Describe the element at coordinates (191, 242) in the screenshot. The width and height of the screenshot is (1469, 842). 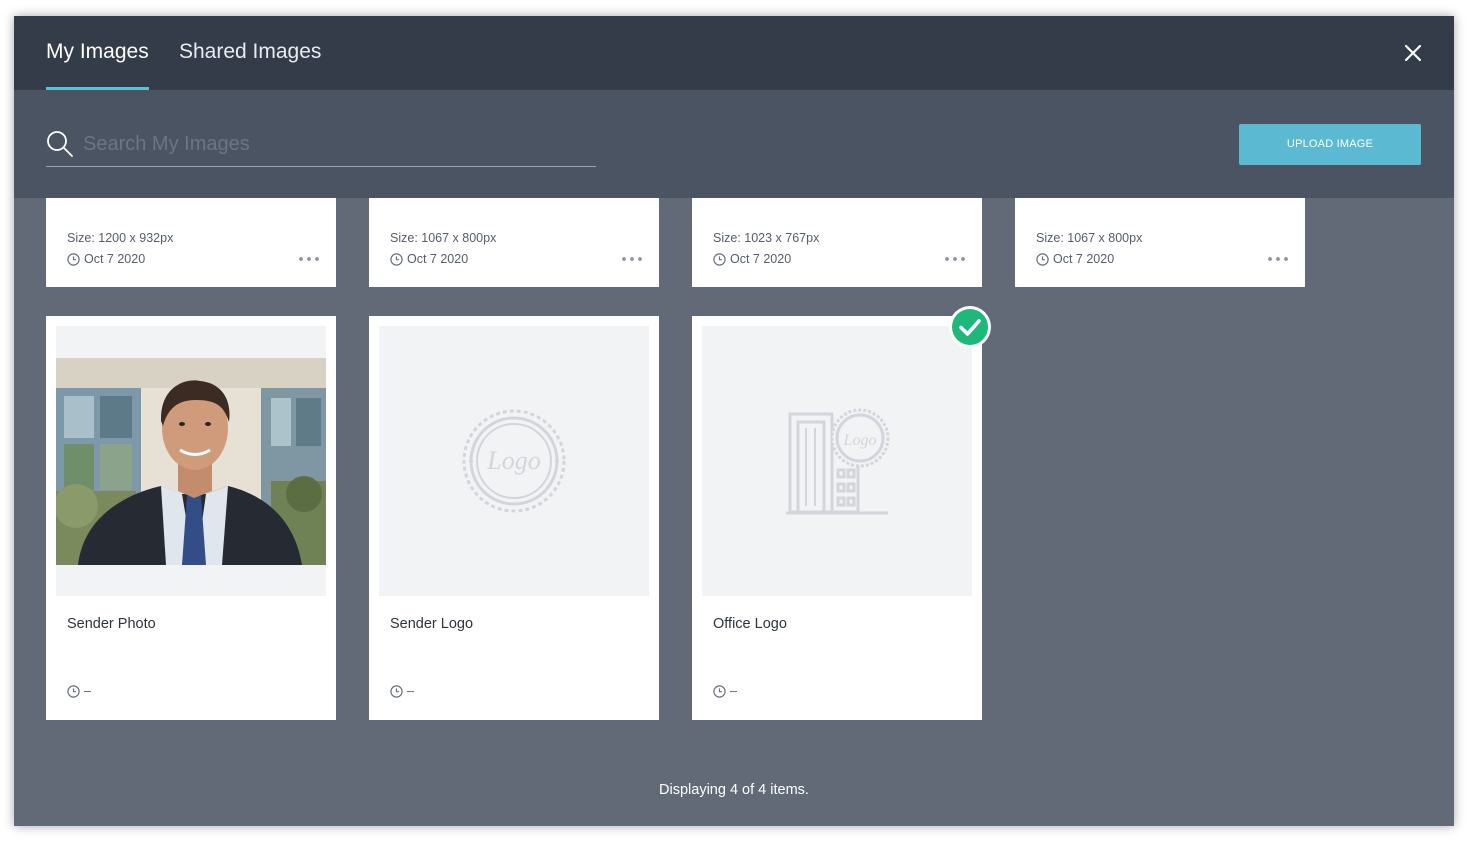
I see `image-card: Size: 1200 x 932px Oct 7 2020` at that location.